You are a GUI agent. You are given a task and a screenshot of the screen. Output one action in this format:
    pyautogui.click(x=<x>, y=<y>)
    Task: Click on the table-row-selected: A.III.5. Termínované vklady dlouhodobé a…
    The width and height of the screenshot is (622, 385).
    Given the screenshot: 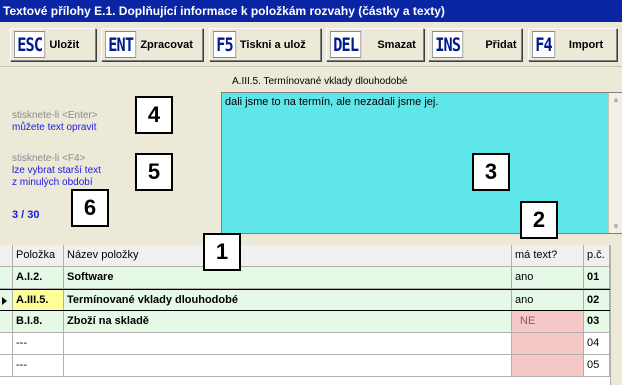 What is the action you would take?
    pyautogui.click(x=305, y=300)
    